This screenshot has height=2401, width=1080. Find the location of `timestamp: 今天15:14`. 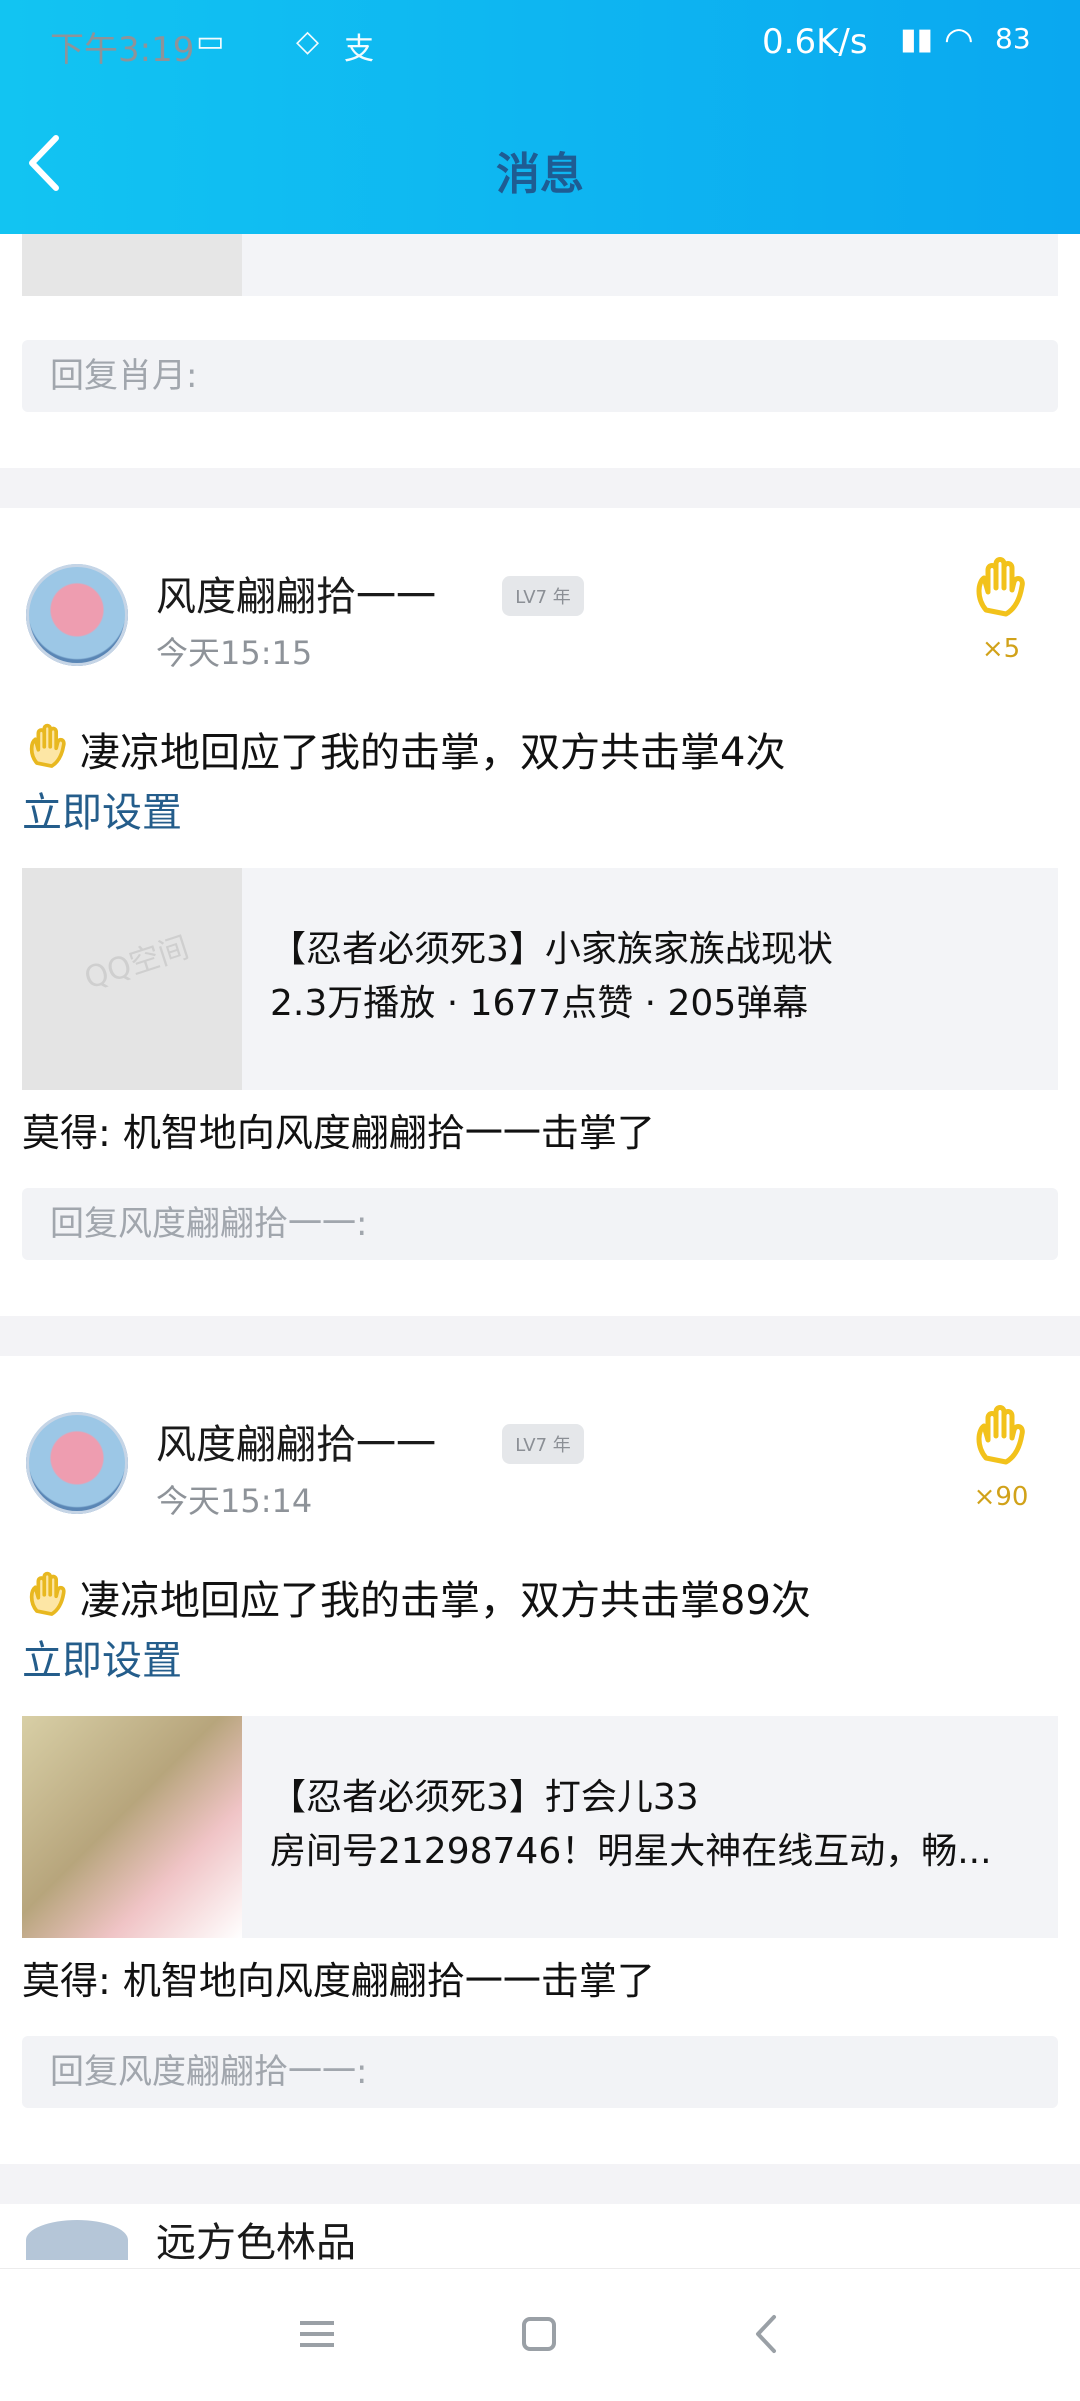

timestamp: 今天15:14 is located at coordinates (234, 1501).